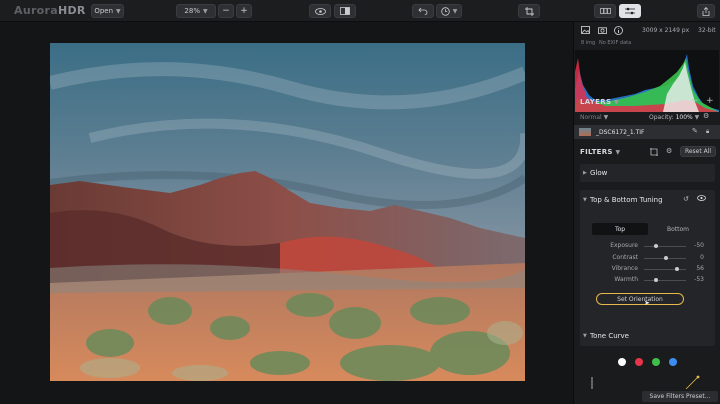 The image size is (720, 404). I want to click on presets-panel-button, so click(605, 11).